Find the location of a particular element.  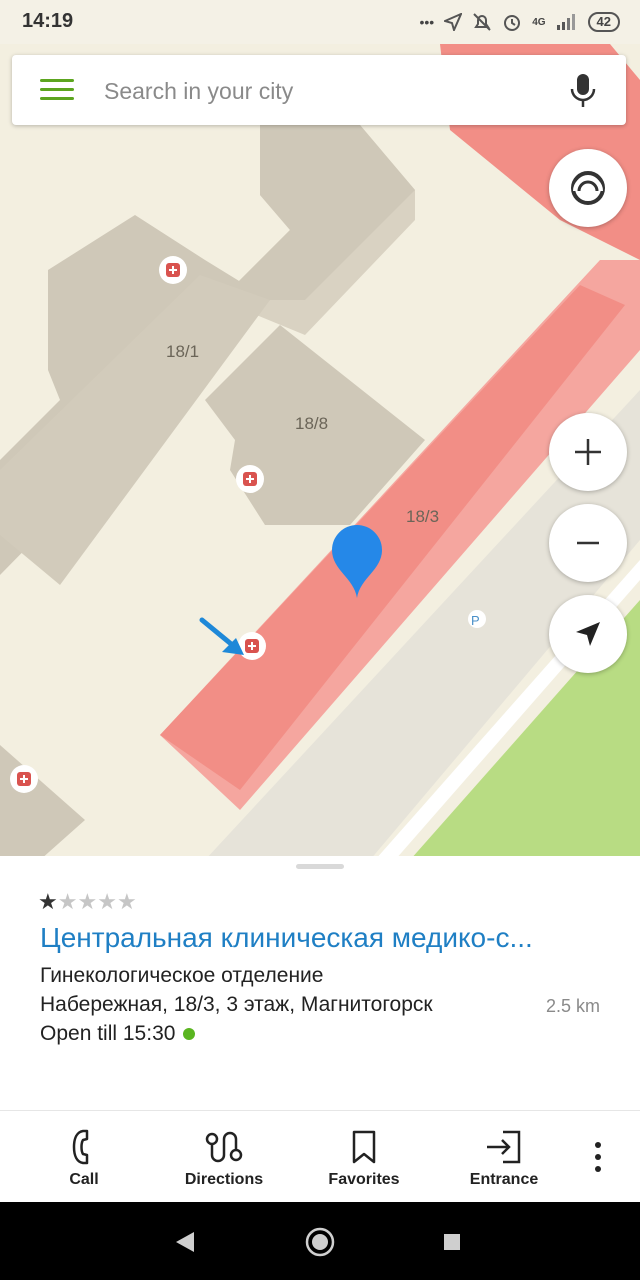

zoom-in-button is located at coordinates (588, 452).